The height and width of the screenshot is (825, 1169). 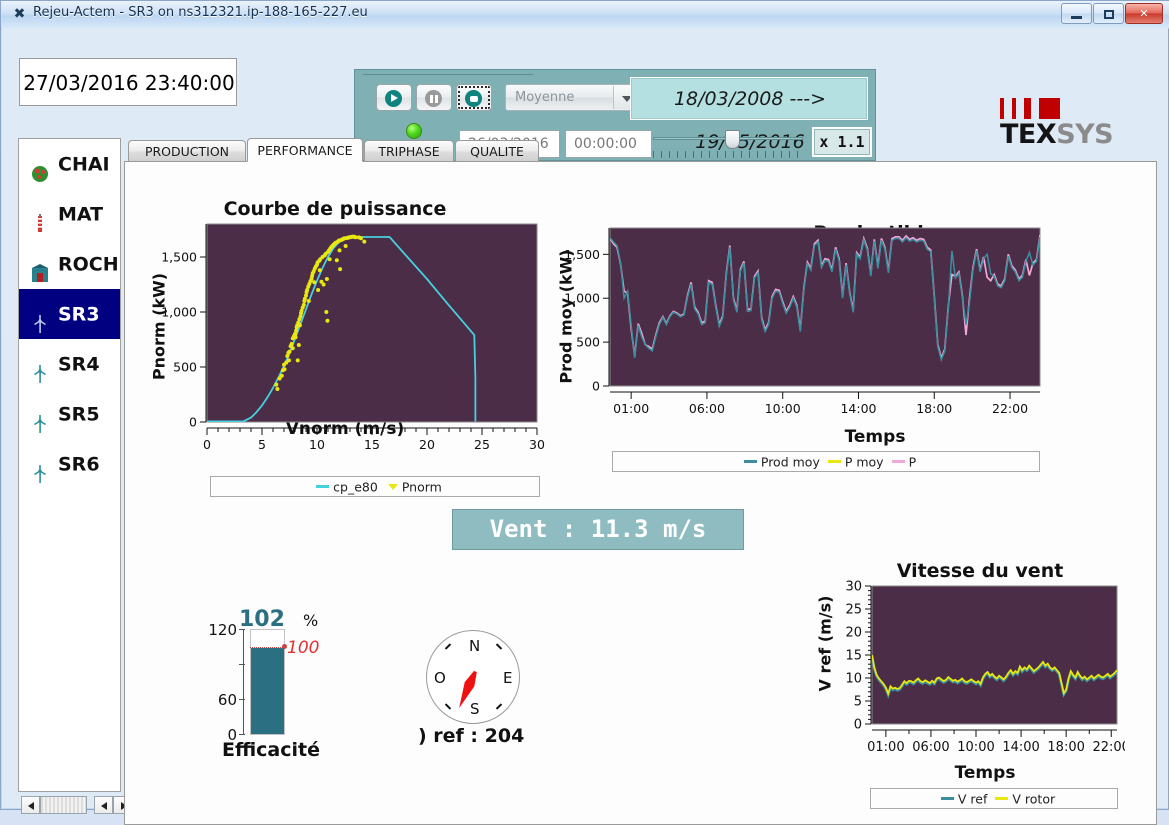 I want to click on scroll-thumb, so click(x=63, y=805).